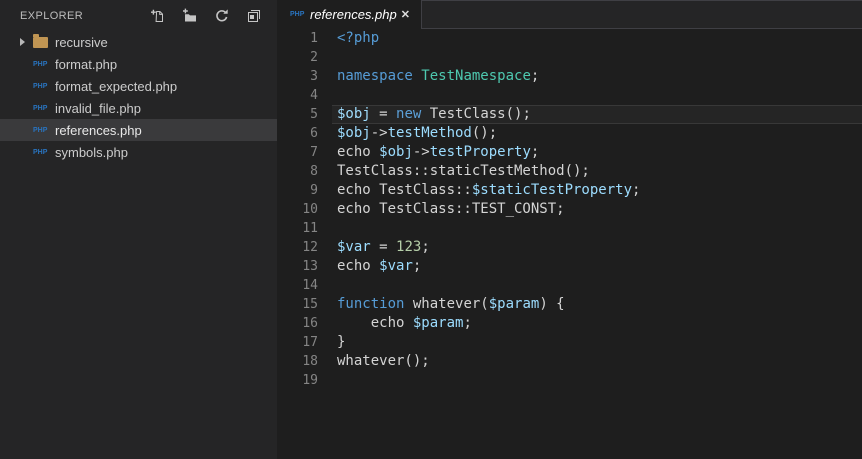 Image resolution: width=862 pixels, height=459 pixels. Describe the element at coordinates (310, 380) in the screenshot. I see `line-number: 19` at that location.